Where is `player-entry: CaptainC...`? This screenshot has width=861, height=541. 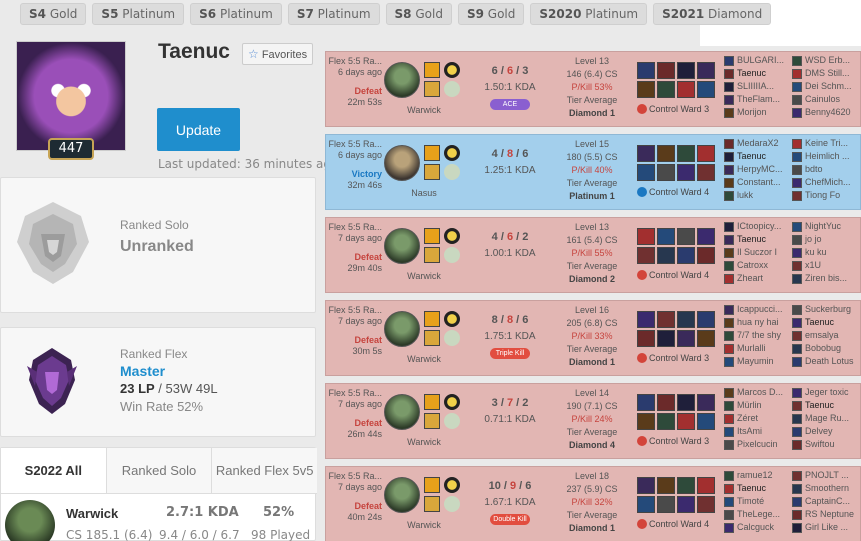
player-entry: CaptainC... is located at coordinates (826, 501).